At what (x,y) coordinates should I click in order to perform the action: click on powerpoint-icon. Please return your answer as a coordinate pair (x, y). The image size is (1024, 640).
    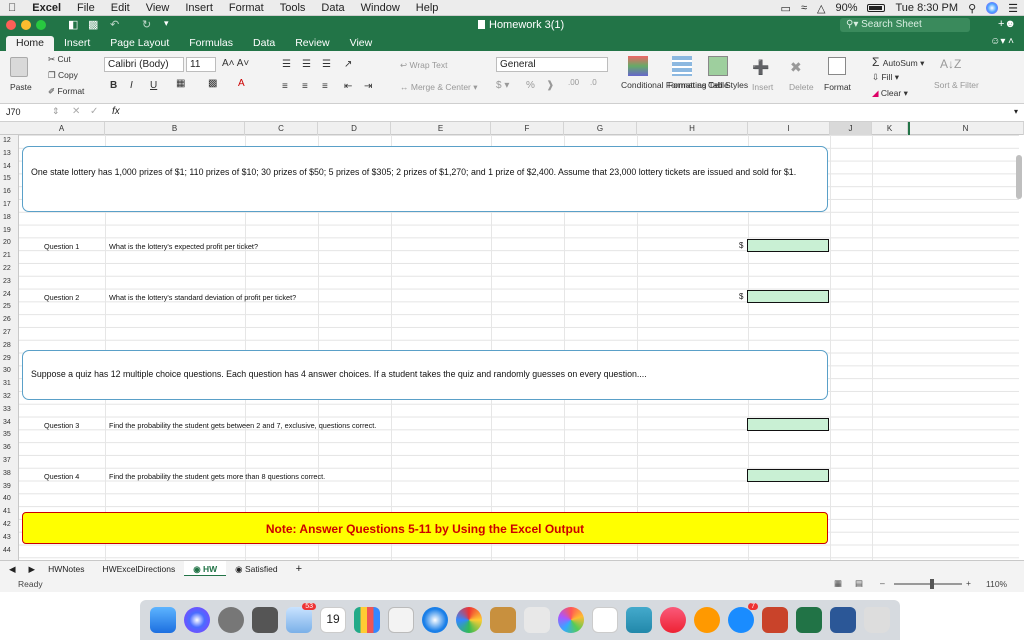
    Looking at the image, I should click on (775, 620).